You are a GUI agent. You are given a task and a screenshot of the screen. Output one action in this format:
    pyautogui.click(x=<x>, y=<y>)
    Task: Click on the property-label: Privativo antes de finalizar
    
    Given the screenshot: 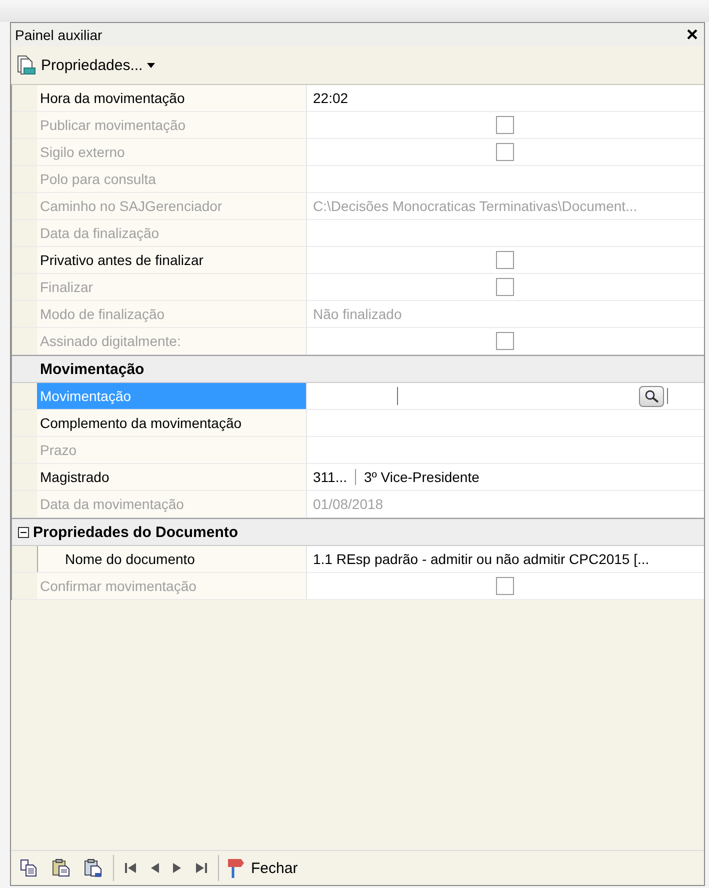 What is the action you would take?
    pyautogui.click(x=172, y=260)
    